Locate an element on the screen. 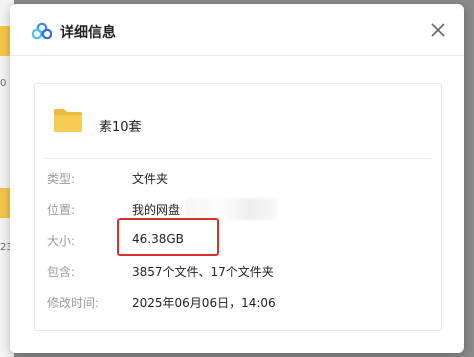  location-label: 位置: is located at coordinates (61, 210).